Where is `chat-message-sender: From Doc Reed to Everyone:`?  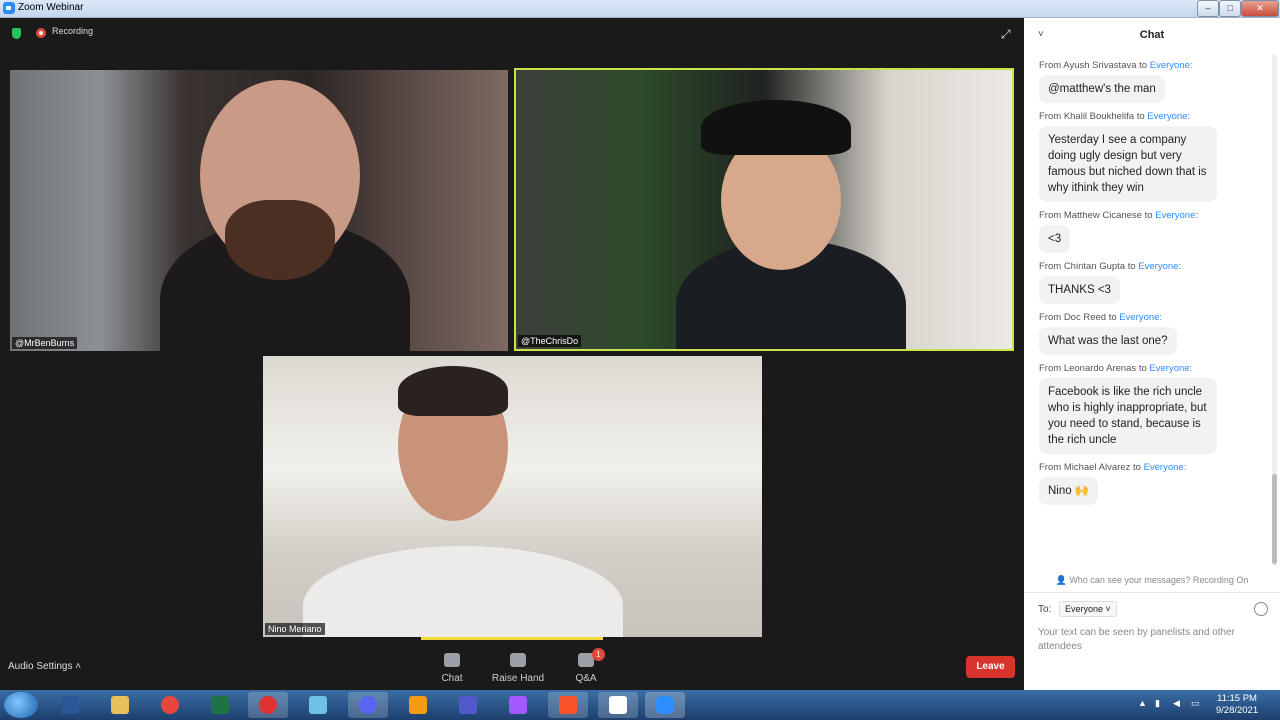 chat-message-sender: From Doc Reed to Everyone: is located at coordinates (1154, 317).